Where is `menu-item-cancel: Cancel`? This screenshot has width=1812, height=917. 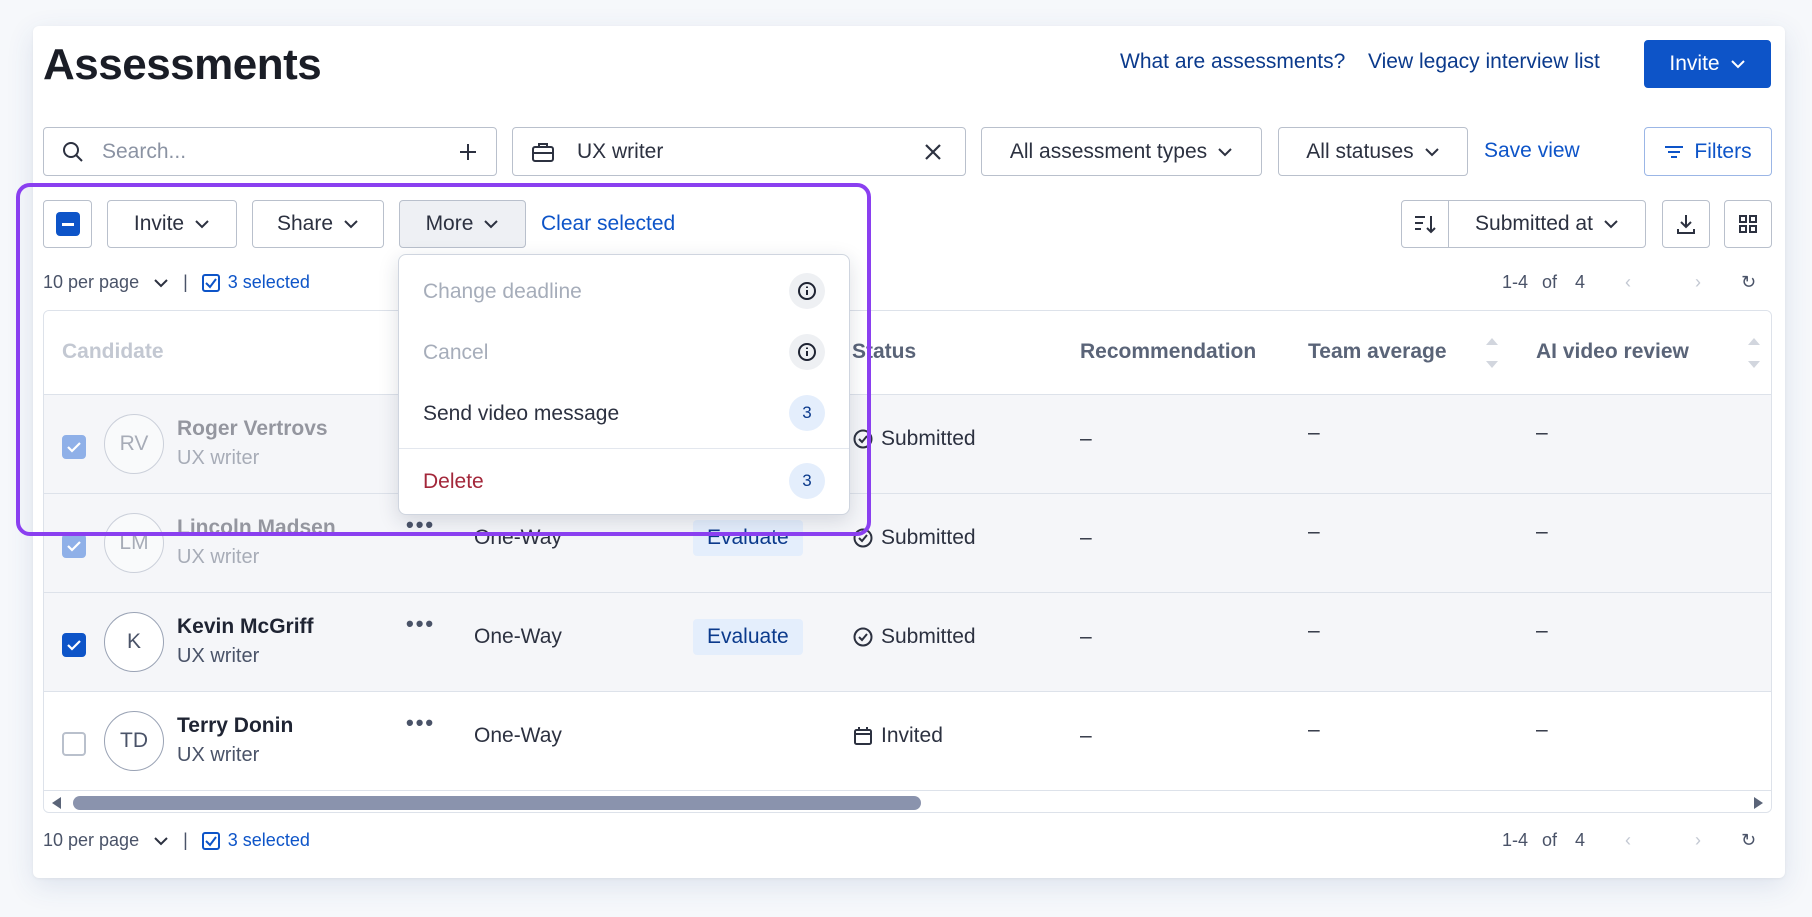 menu-item-cancel: Cancel is located at coordinates (455, 353).